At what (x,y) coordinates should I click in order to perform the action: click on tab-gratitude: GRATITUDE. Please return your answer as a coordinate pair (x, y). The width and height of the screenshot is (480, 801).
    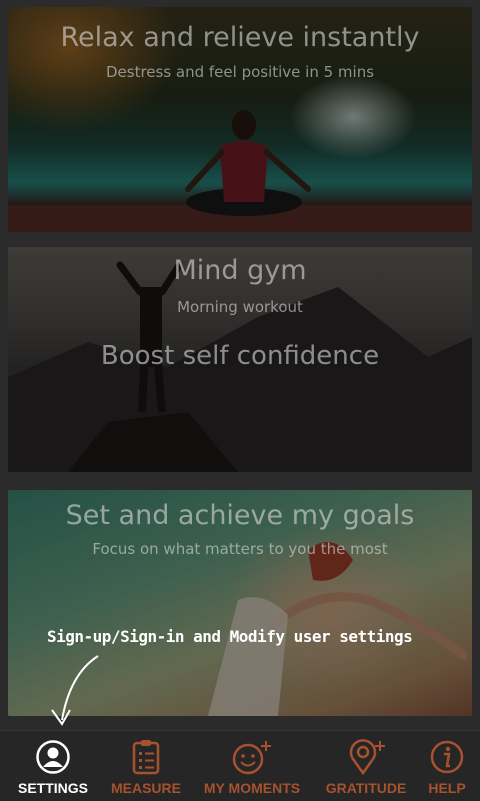
    Looking at the image, I should click on (366, 766).